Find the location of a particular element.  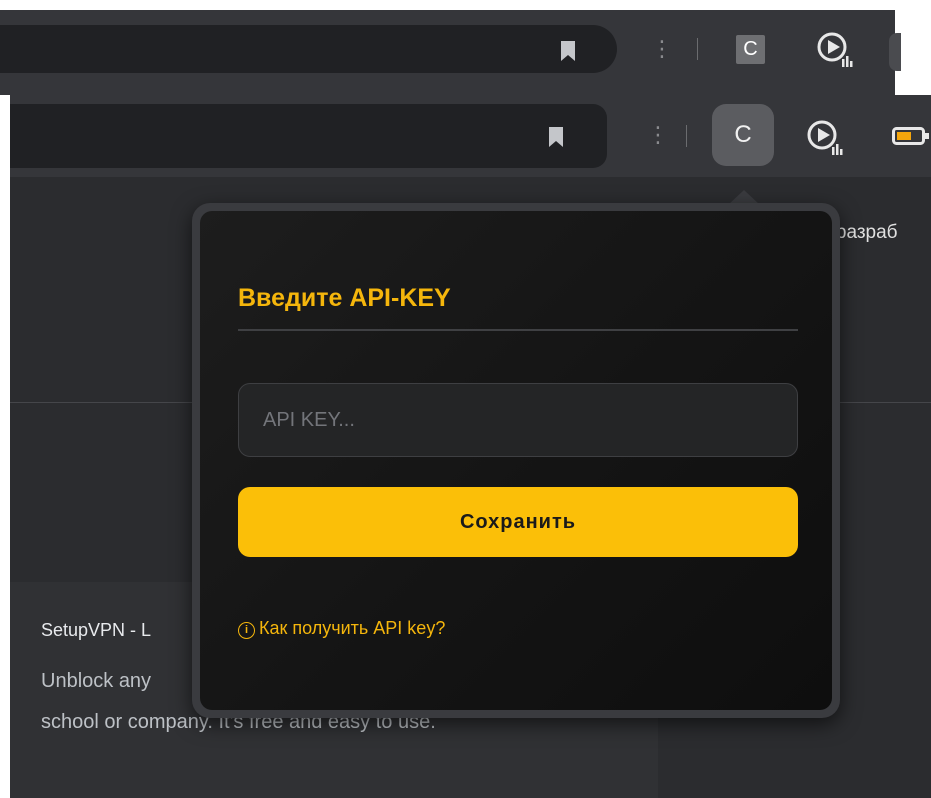

save-button: Сохранить is located at coordinates (518, 522).